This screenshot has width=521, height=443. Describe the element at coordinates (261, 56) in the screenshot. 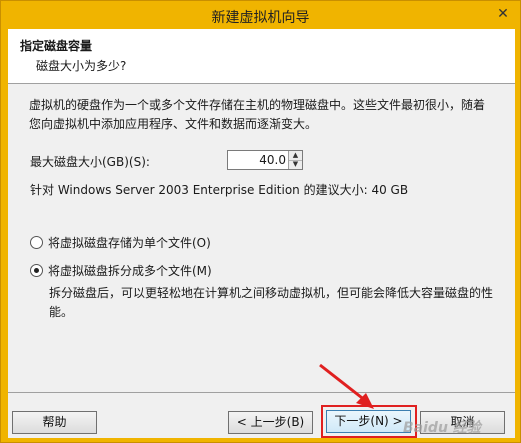

I see `wizard-header: 指定磁盘容量 磁盘大小为多少?` at that location.